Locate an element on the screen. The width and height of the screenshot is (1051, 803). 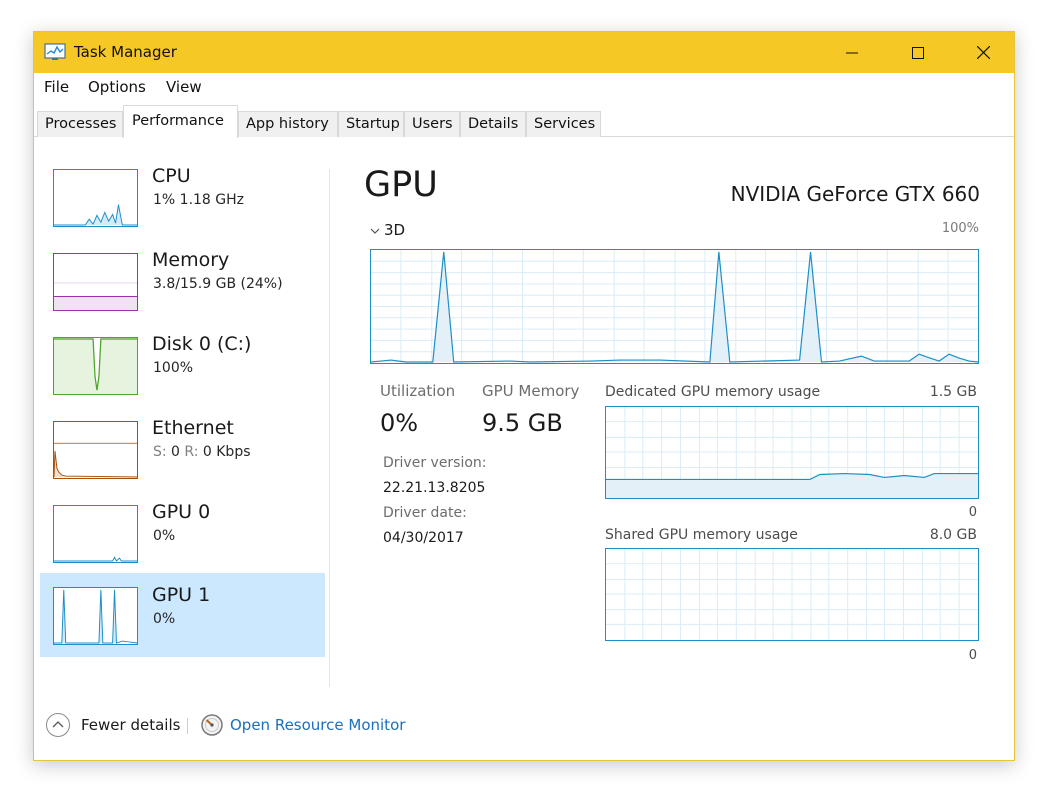
engine-selector: 3D is located at coordinates (387, 230).